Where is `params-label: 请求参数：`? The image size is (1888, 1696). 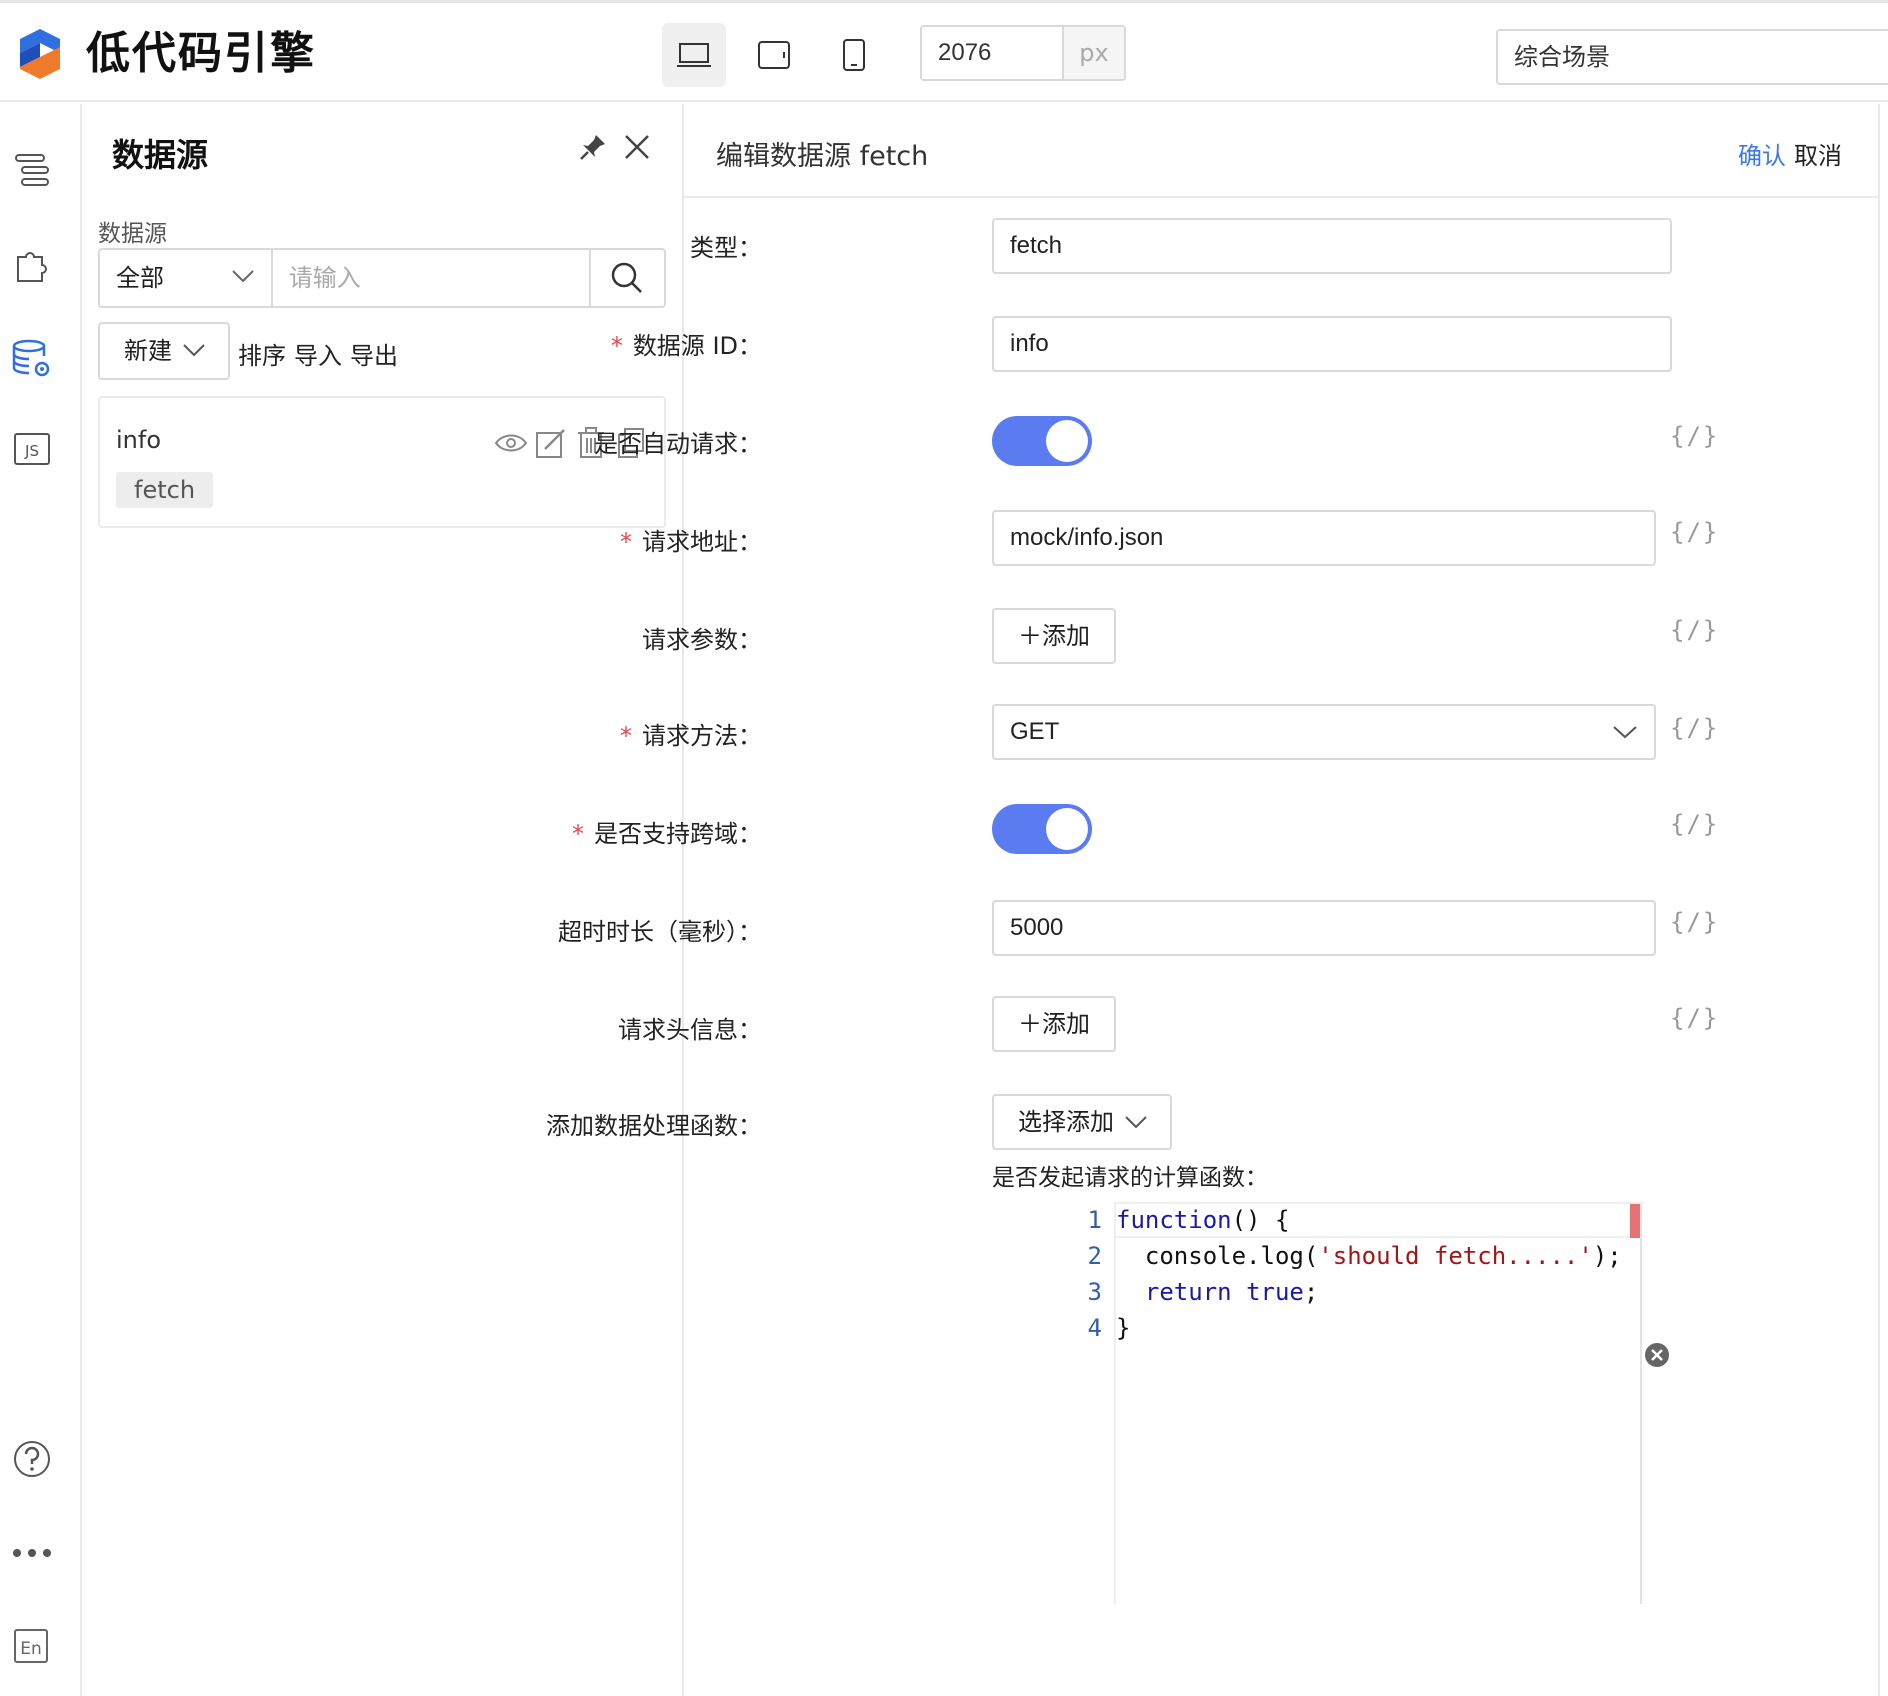 params-label: 请求参数： is located at coordinates (702, 637).